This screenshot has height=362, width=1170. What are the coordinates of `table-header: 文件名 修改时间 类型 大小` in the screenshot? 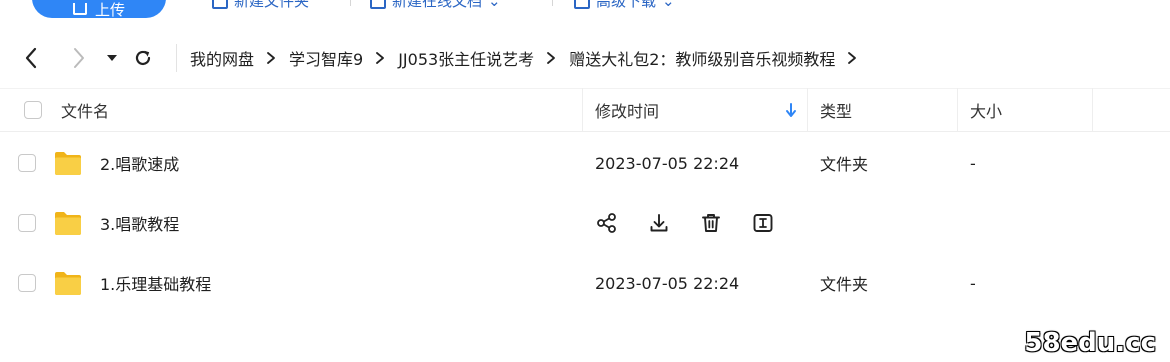 It's located at (585, 110).